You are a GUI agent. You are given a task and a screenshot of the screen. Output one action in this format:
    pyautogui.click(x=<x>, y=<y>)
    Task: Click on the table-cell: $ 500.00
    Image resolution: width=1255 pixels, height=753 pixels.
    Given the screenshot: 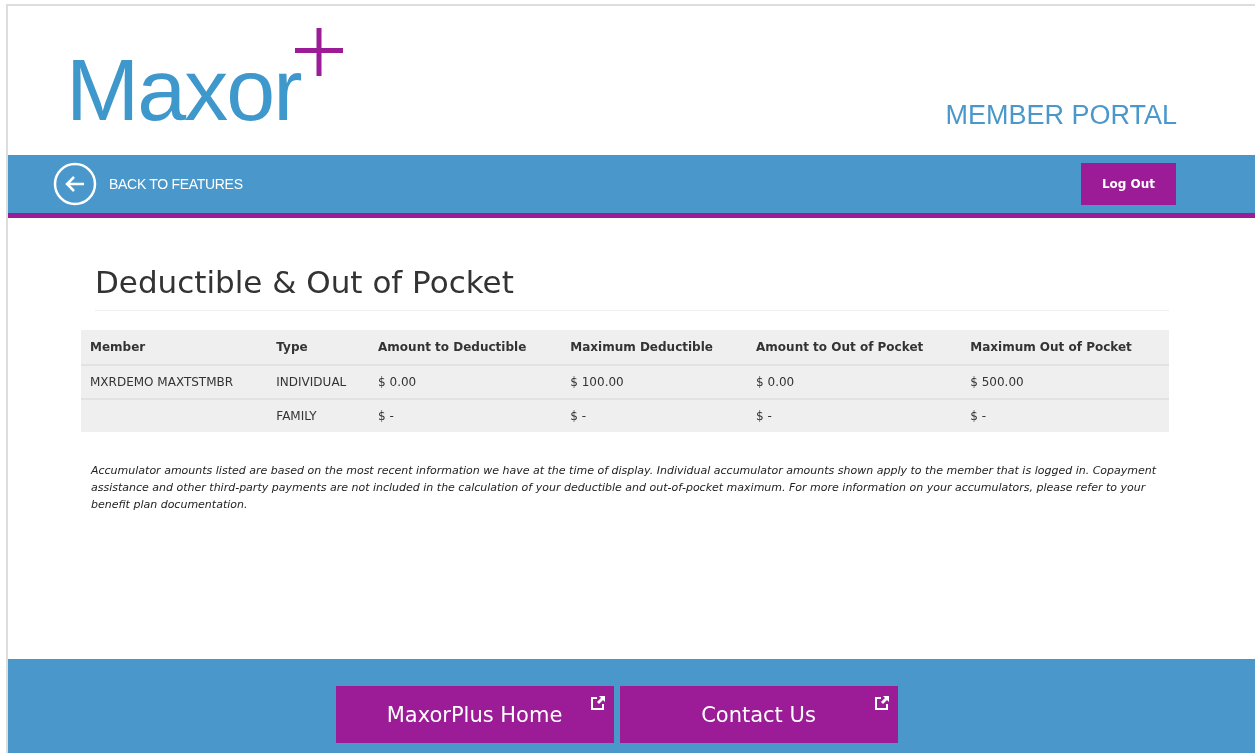 What is the action you would take?
    pyautogui.click(x=997, y=382)
    